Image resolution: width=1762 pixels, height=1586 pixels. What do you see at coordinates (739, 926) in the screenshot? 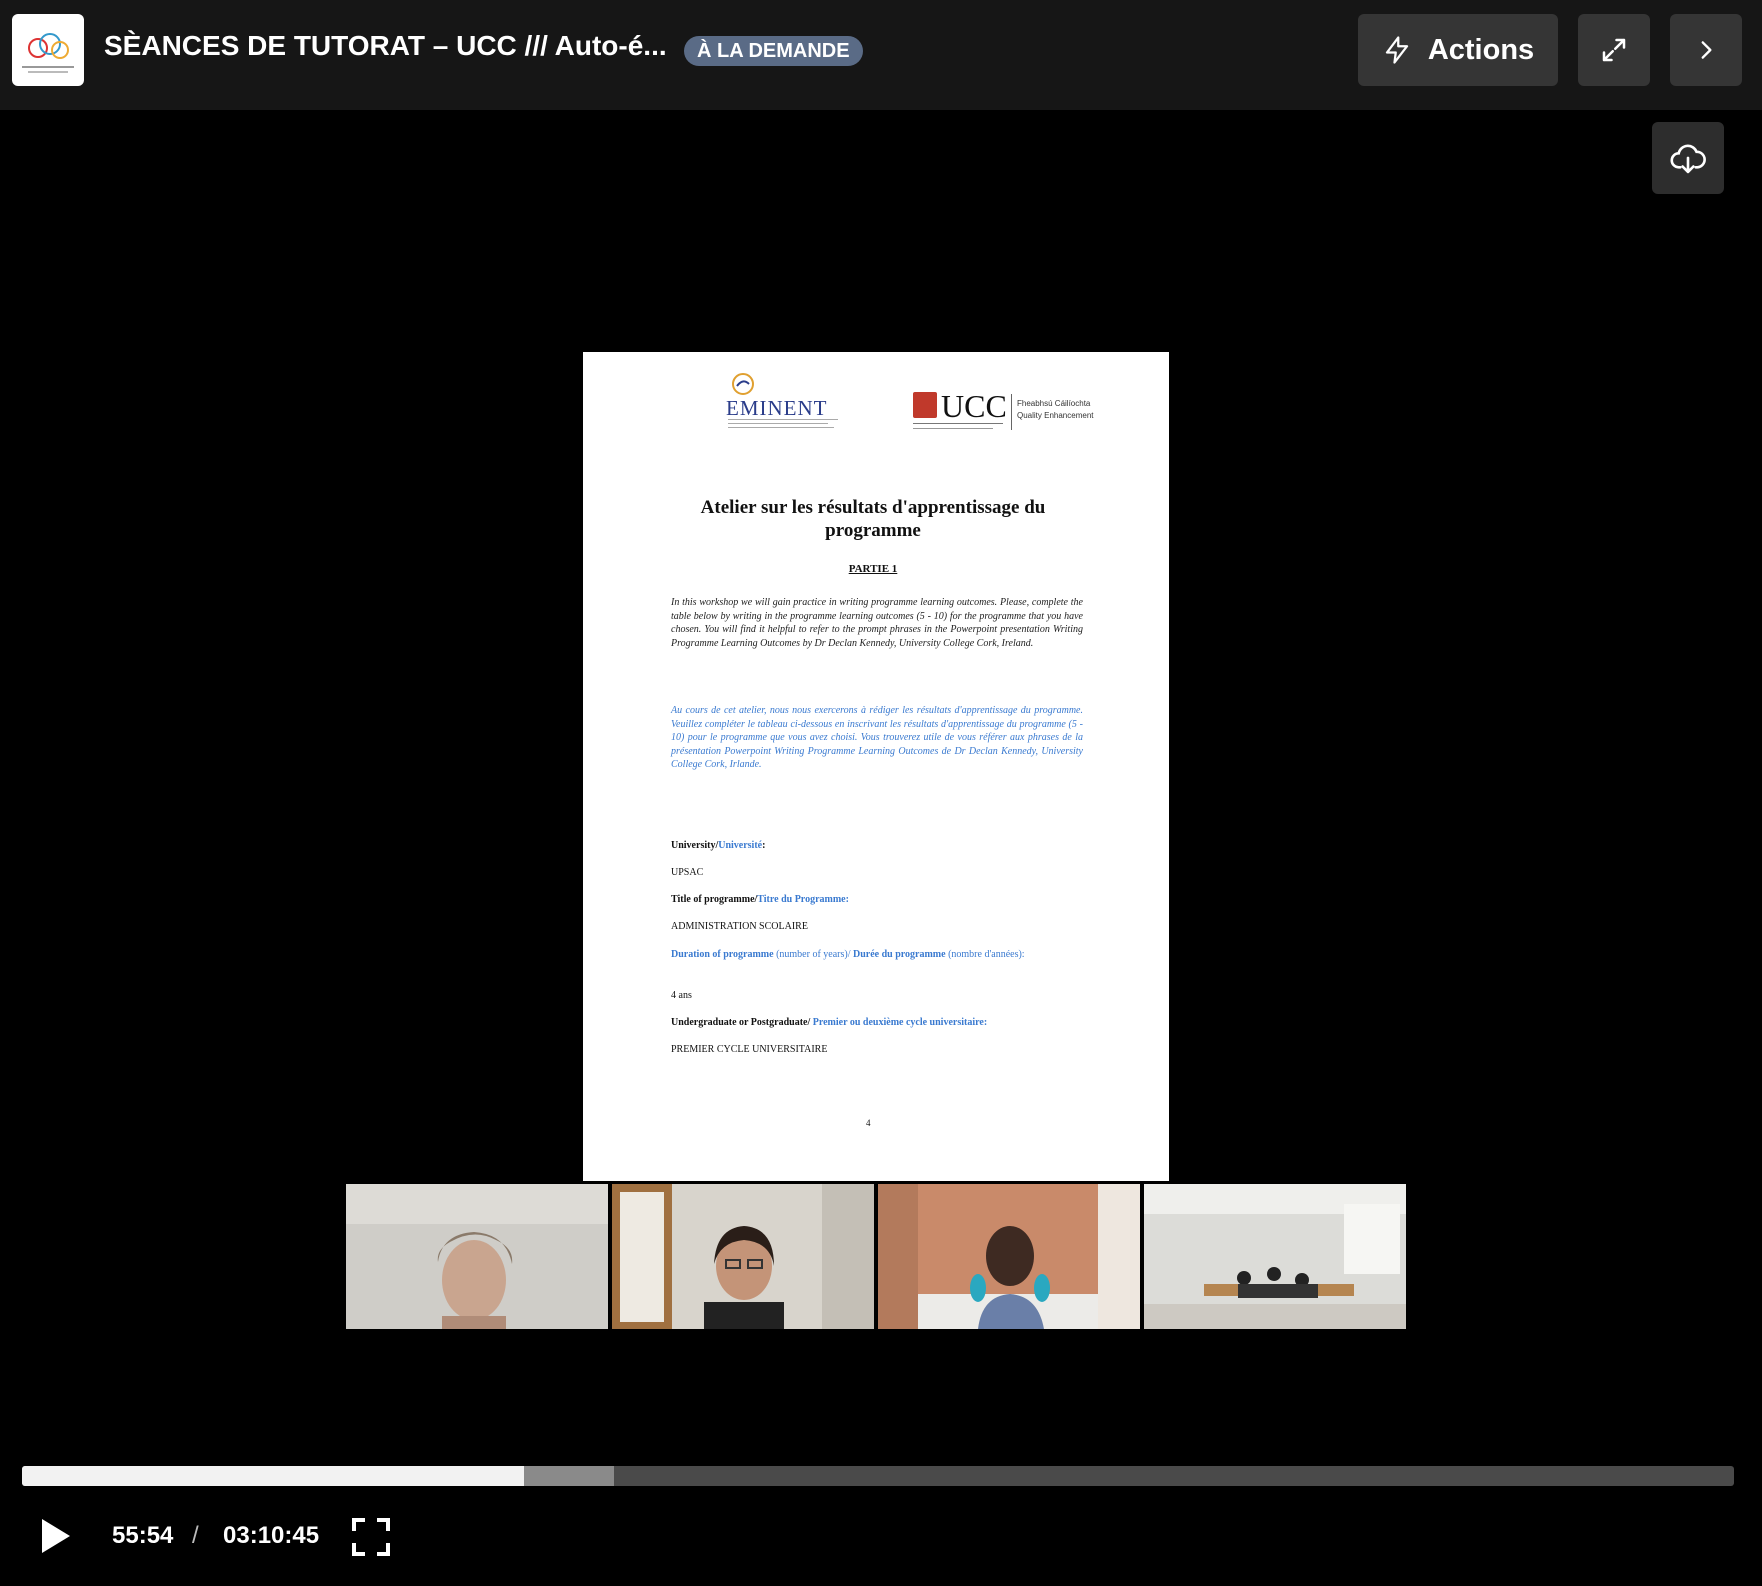
I see `programme-value: ADMINISTRATION SCOLAIRE` at bounding box center [739, 926].